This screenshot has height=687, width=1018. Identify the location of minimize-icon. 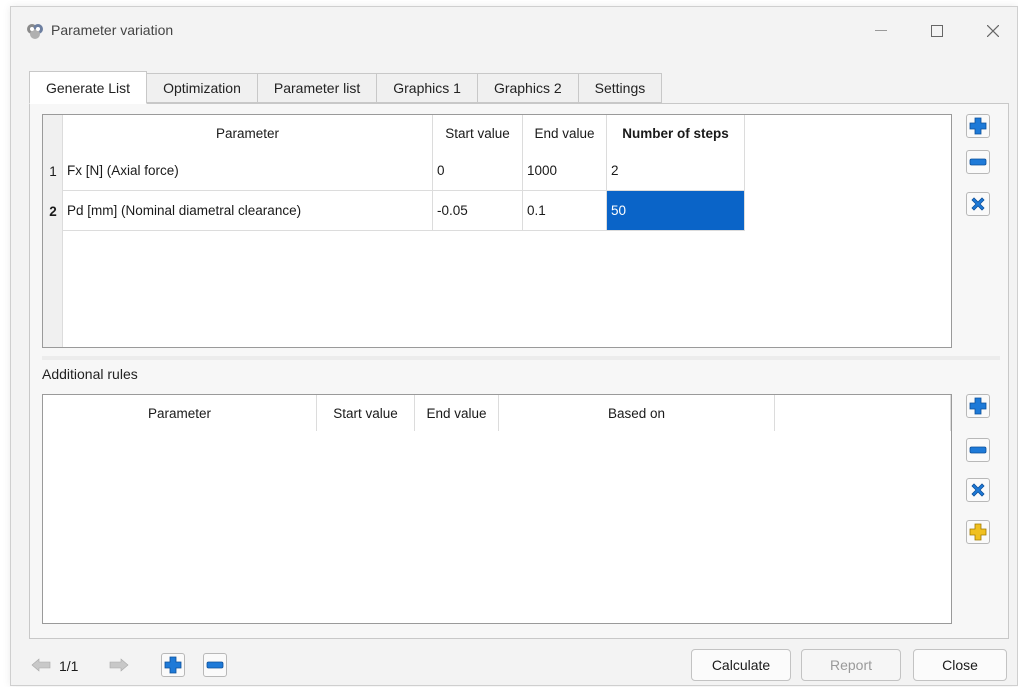
(881, 30).